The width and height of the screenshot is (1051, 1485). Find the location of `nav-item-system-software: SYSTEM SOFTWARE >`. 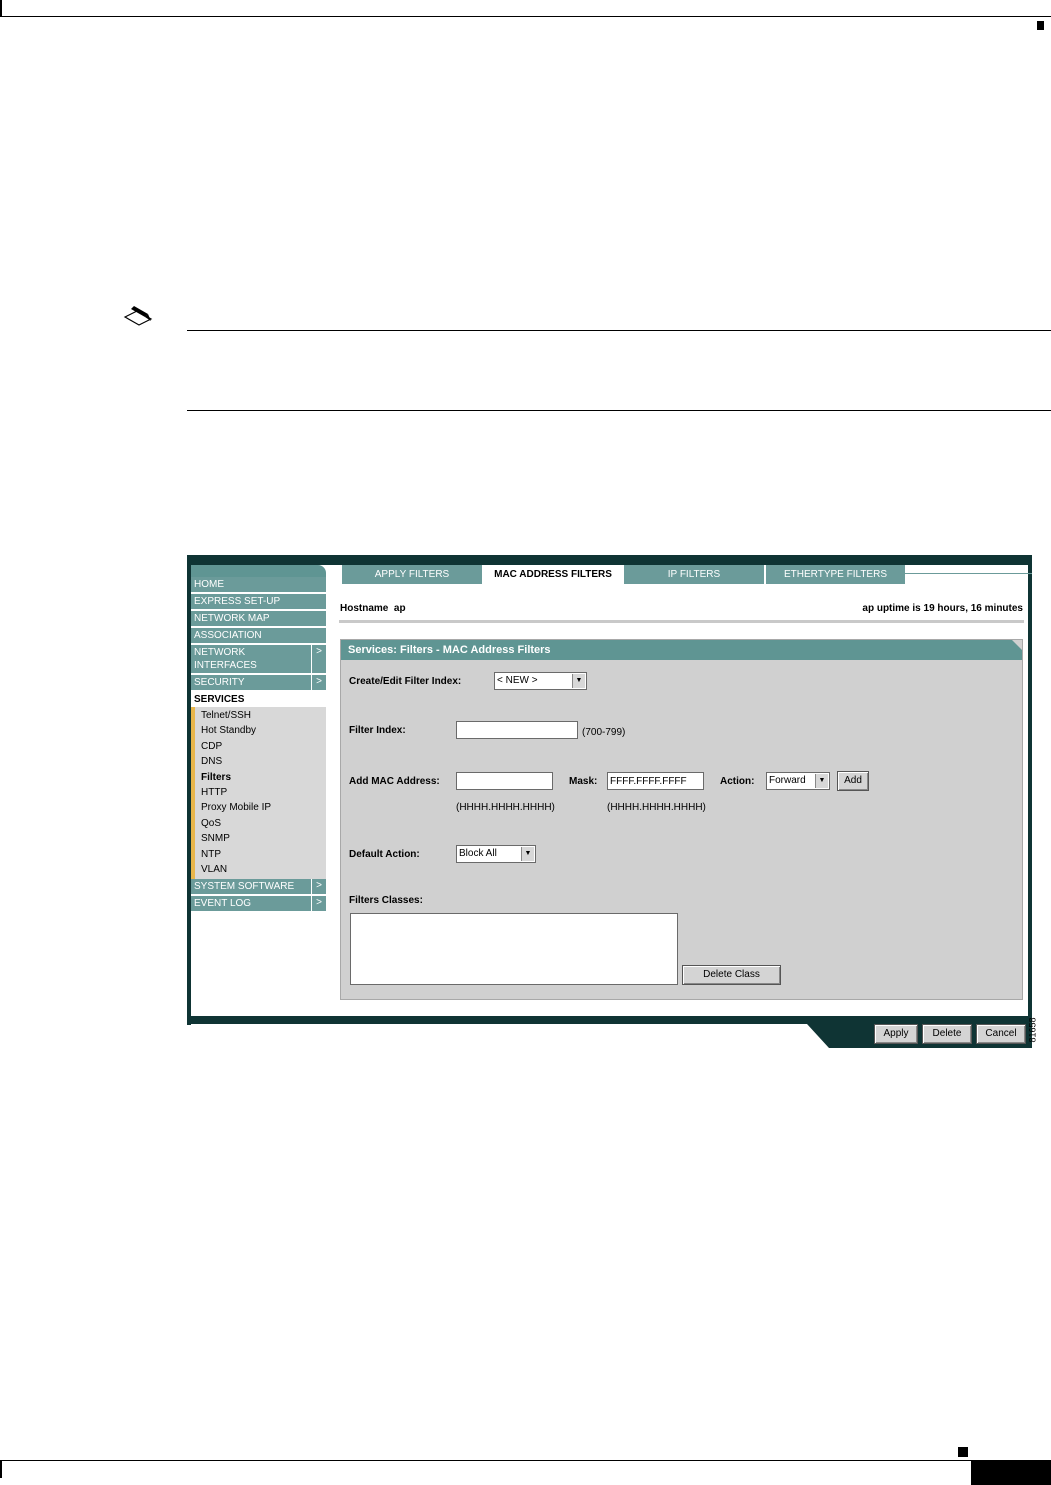

nav-item-system-software: SYSTEM SOFTWARE > is located at coordinates (258, 888).